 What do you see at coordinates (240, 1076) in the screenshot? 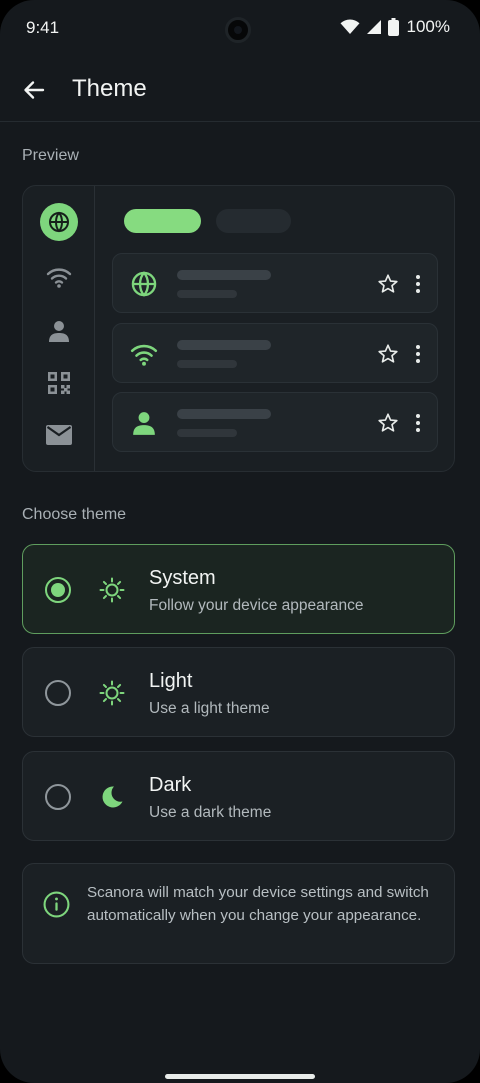
I see `home-indicator` at bounding box center [240, 1076].